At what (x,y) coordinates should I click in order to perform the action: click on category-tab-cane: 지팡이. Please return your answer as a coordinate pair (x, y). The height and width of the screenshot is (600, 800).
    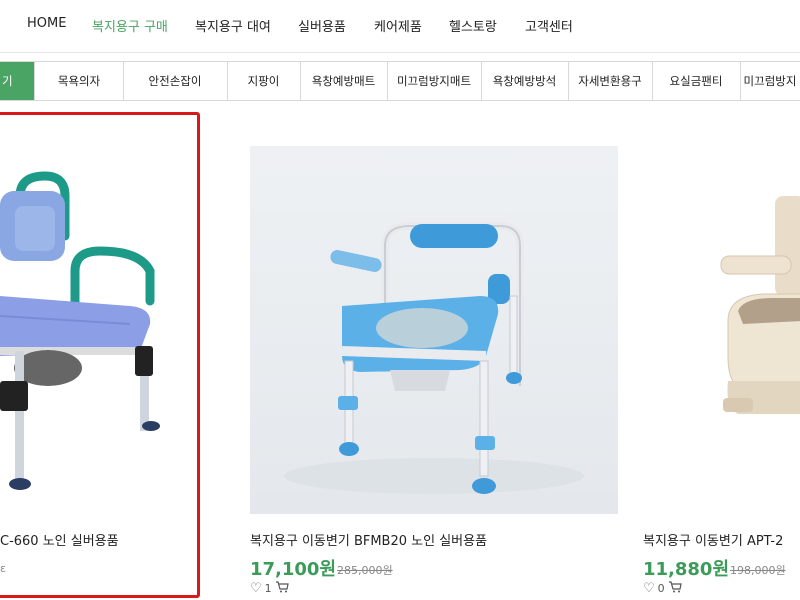
    Looking at the image, I should click on (264, 81).